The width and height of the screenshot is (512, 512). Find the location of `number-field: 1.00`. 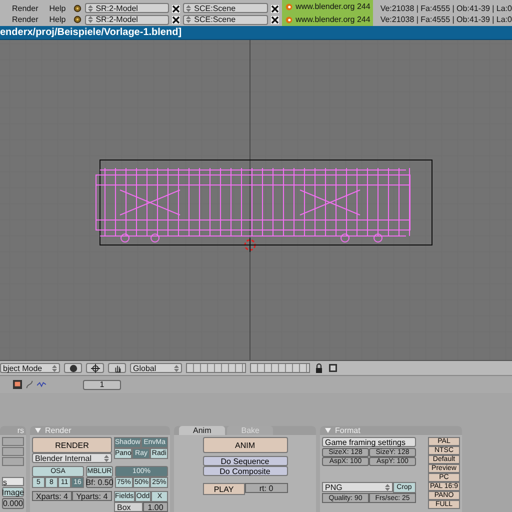

number-field: 1.00 is located at coordinates (155, 507).